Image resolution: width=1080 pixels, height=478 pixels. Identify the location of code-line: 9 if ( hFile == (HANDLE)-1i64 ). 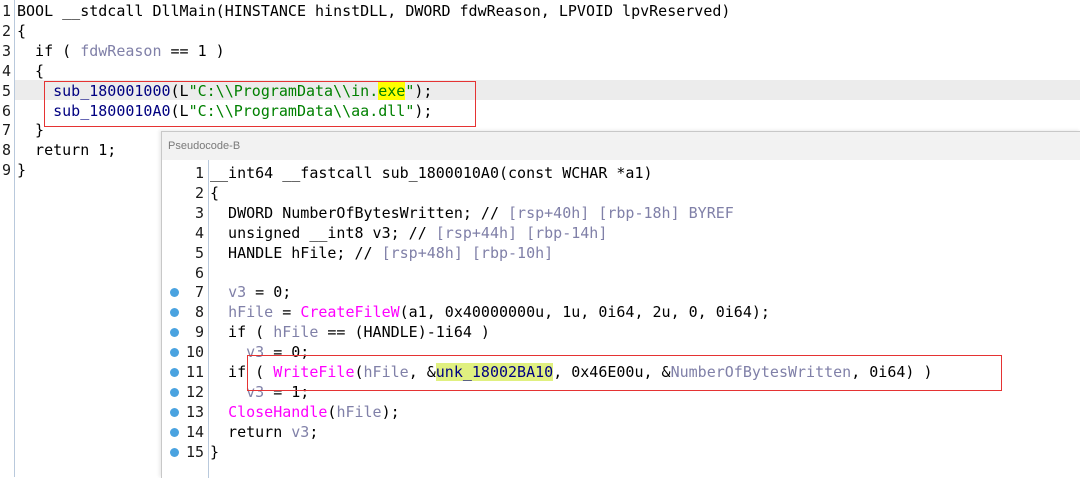
(621, 332).